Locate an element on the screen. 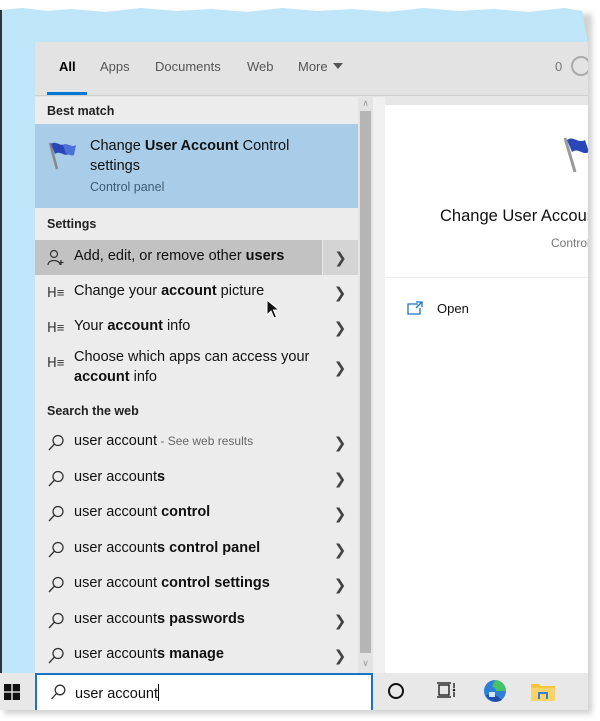 The width and height of the screenshot is (600, 721). label-text: Choose which apps can access your is located at coordinates (192, 357).